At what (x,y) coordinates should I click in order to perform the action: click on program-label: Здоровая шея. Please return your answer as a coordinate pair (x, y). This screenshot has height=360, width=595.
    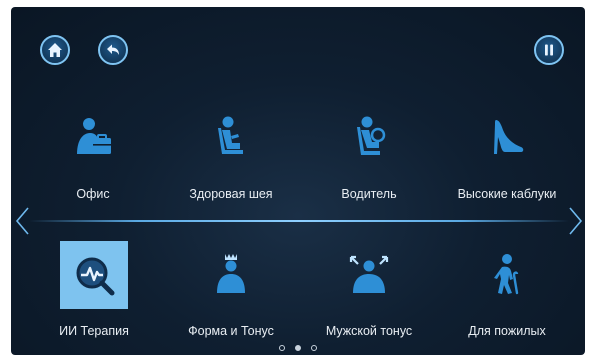
    Looking at the image, I should click on (231, 194).